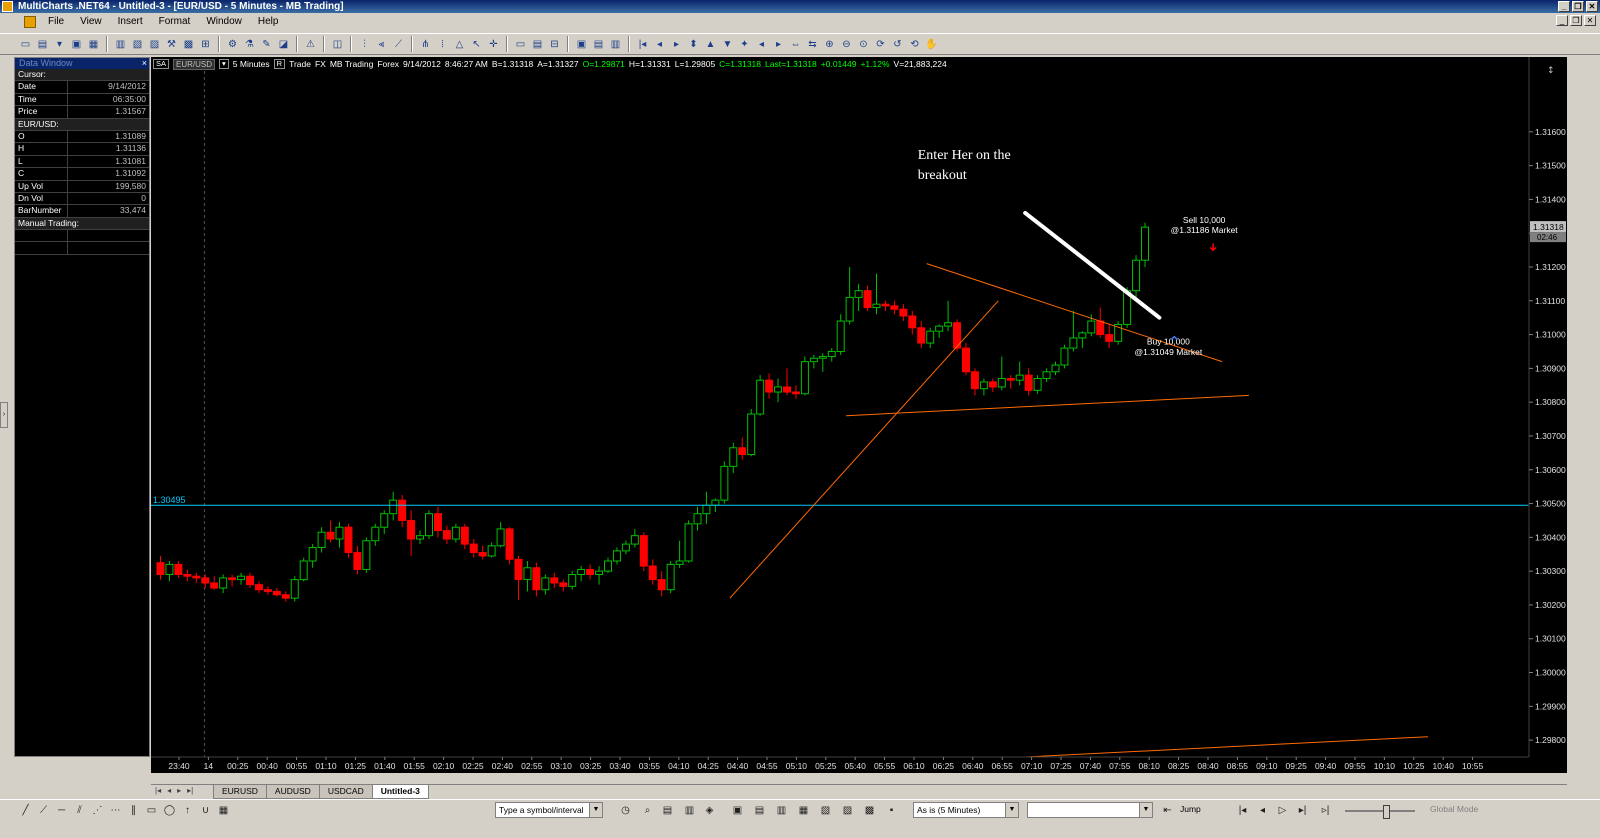  I want to click on menu-format: Format, so click(175, 22).